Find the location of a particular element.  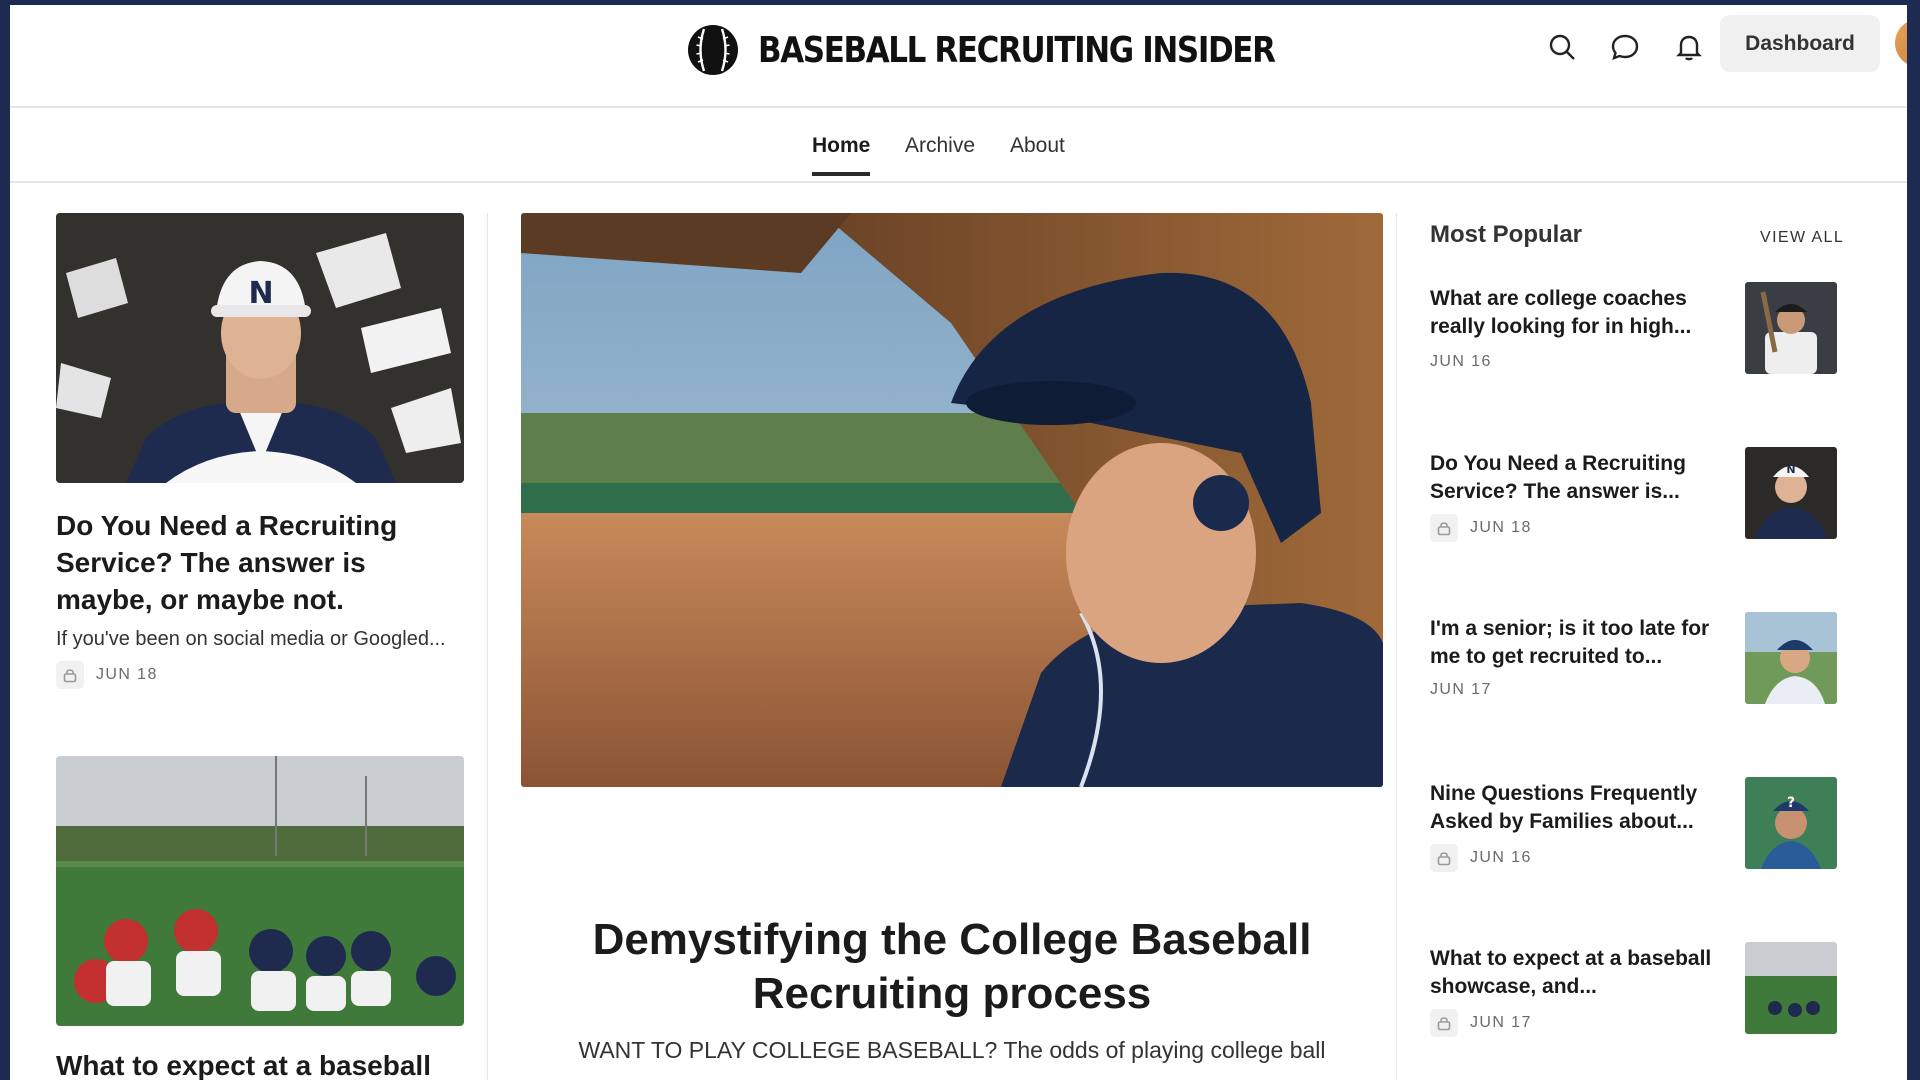

post-meta: JUN 18 is located at coordinates (107, 675).